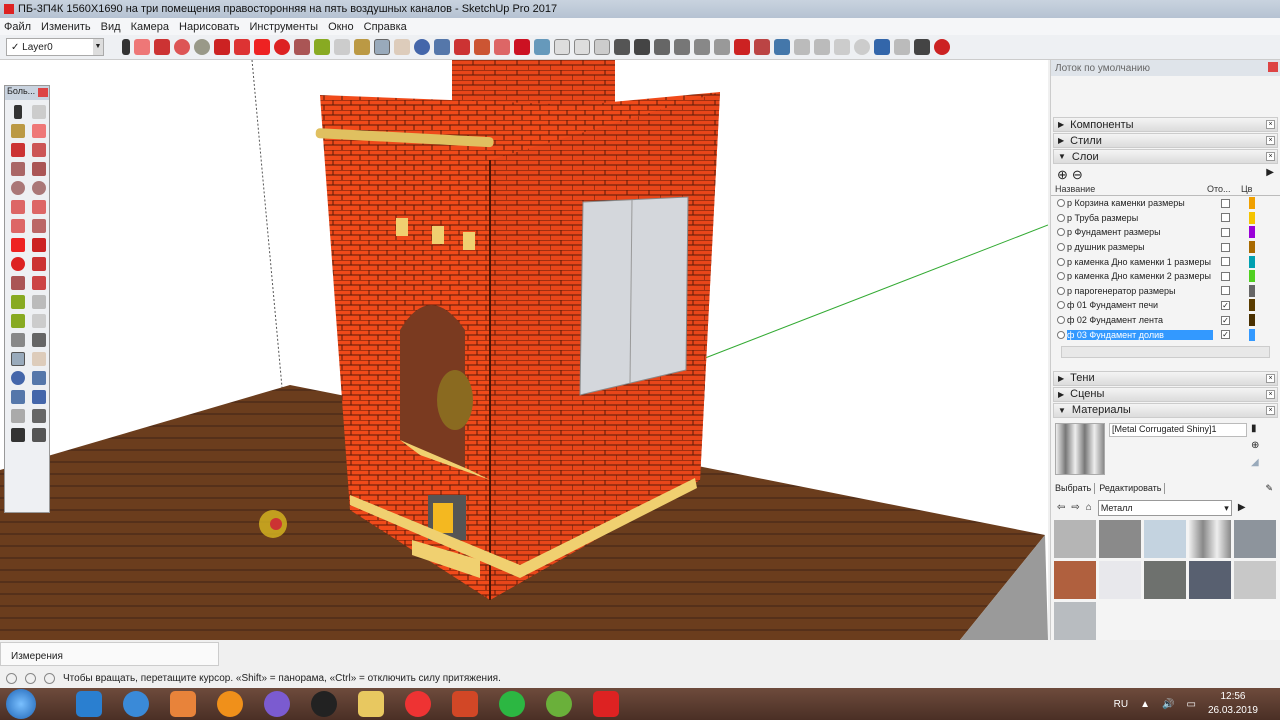  I want to click on followme-icon, so click(38, 264).